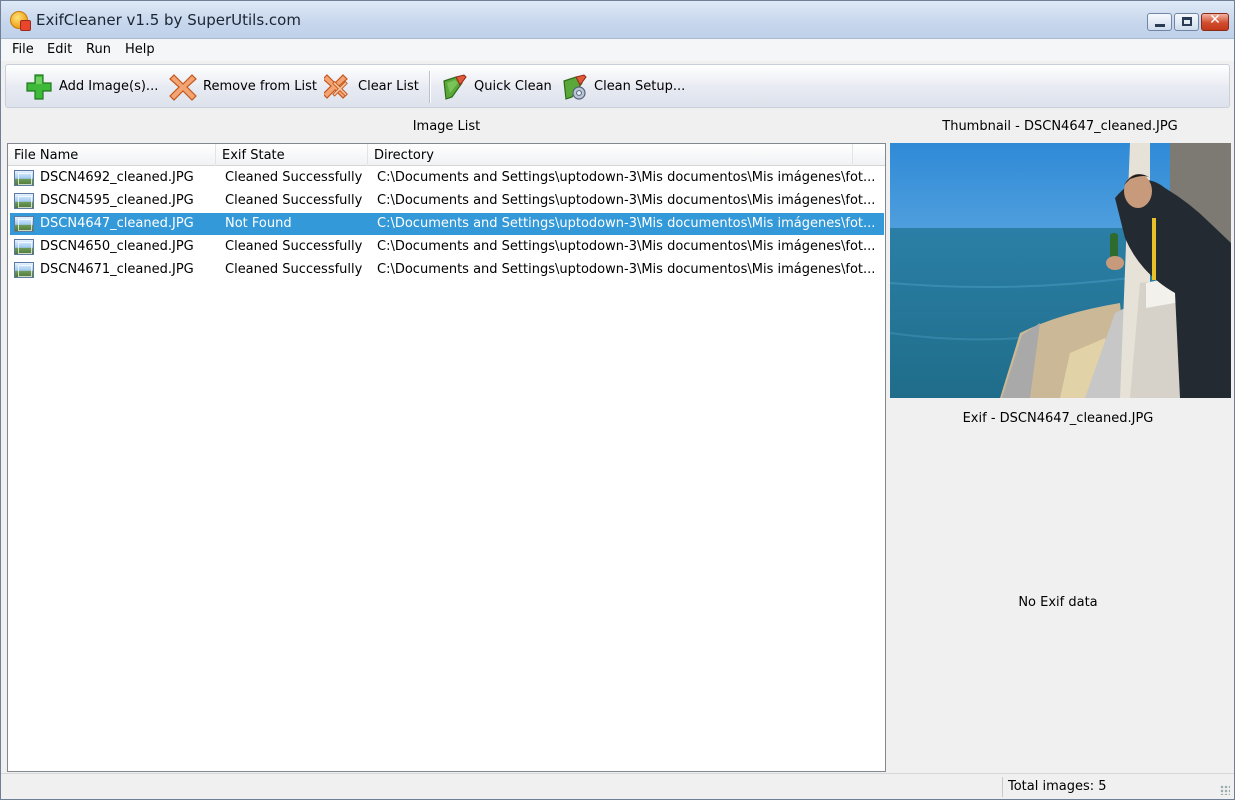 The image size is (1235, 800). What do you see at coordinates (1160, 25) in the screenshot?
I see `minimize-icon` at bounding box center [1160, 25].